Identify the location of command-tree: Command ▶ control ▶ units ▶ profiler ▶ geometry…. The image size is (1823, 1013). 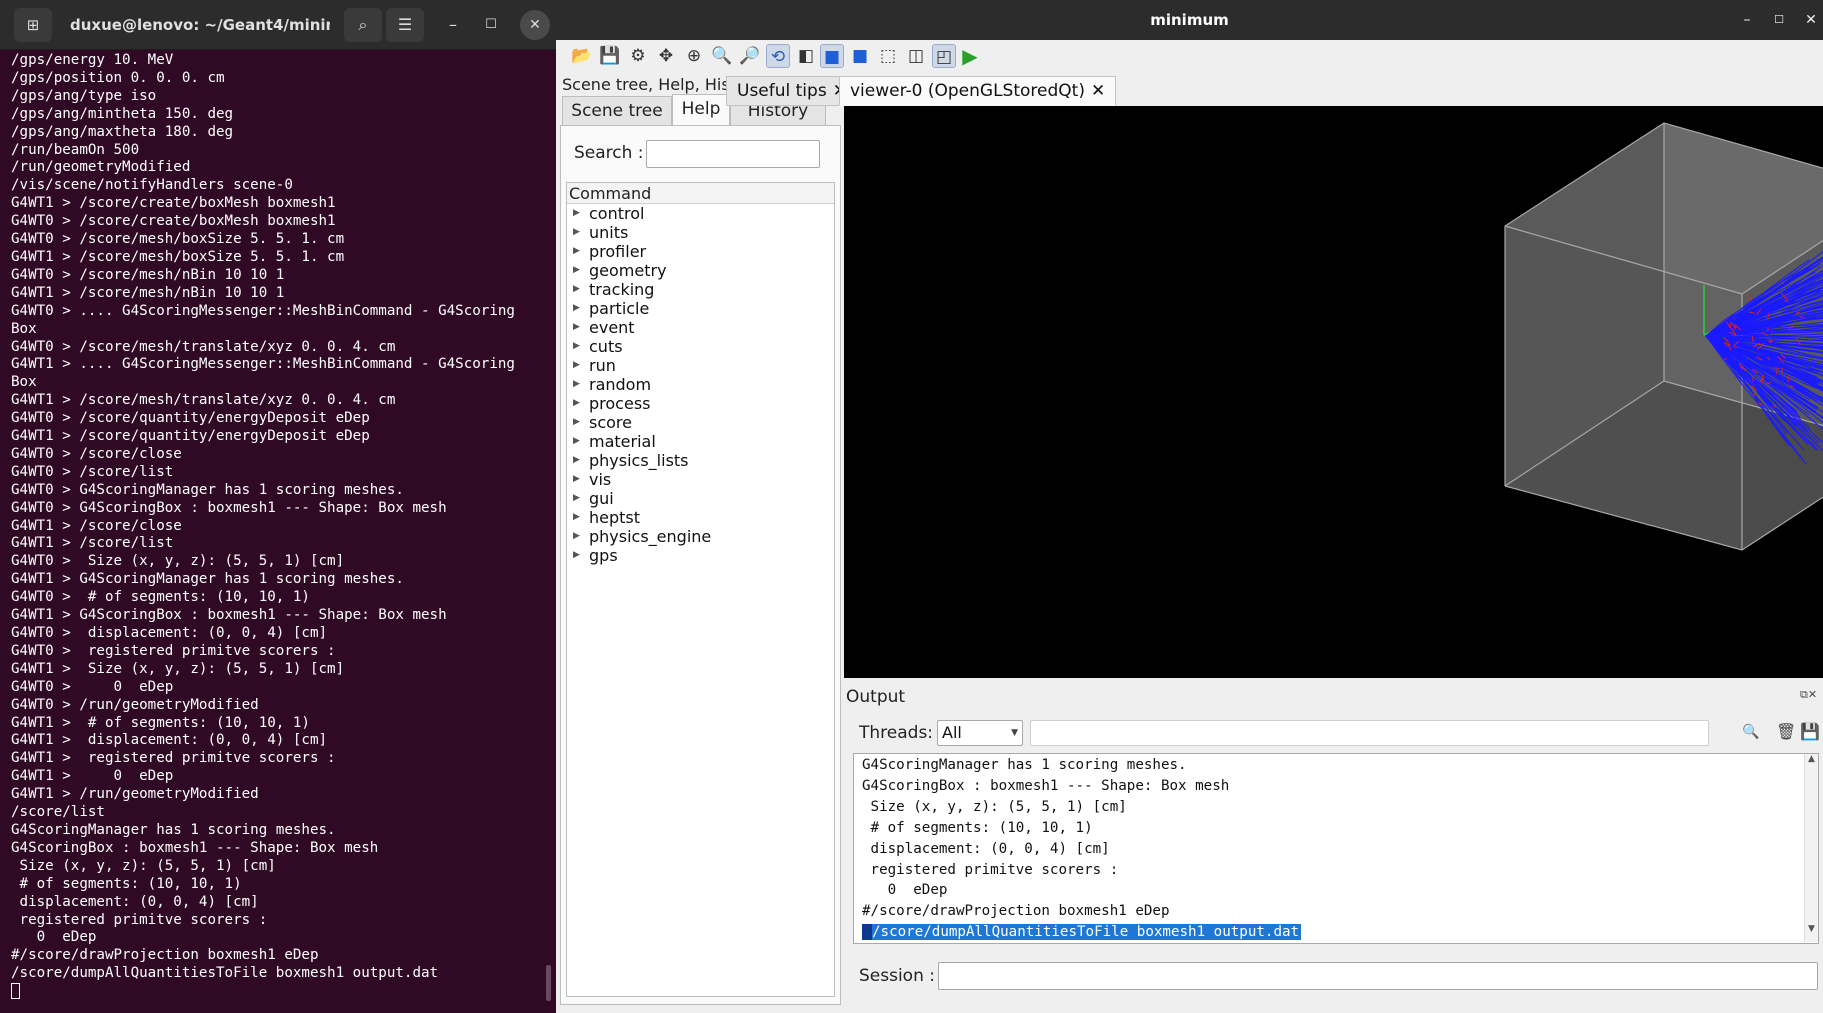
(700, 589).